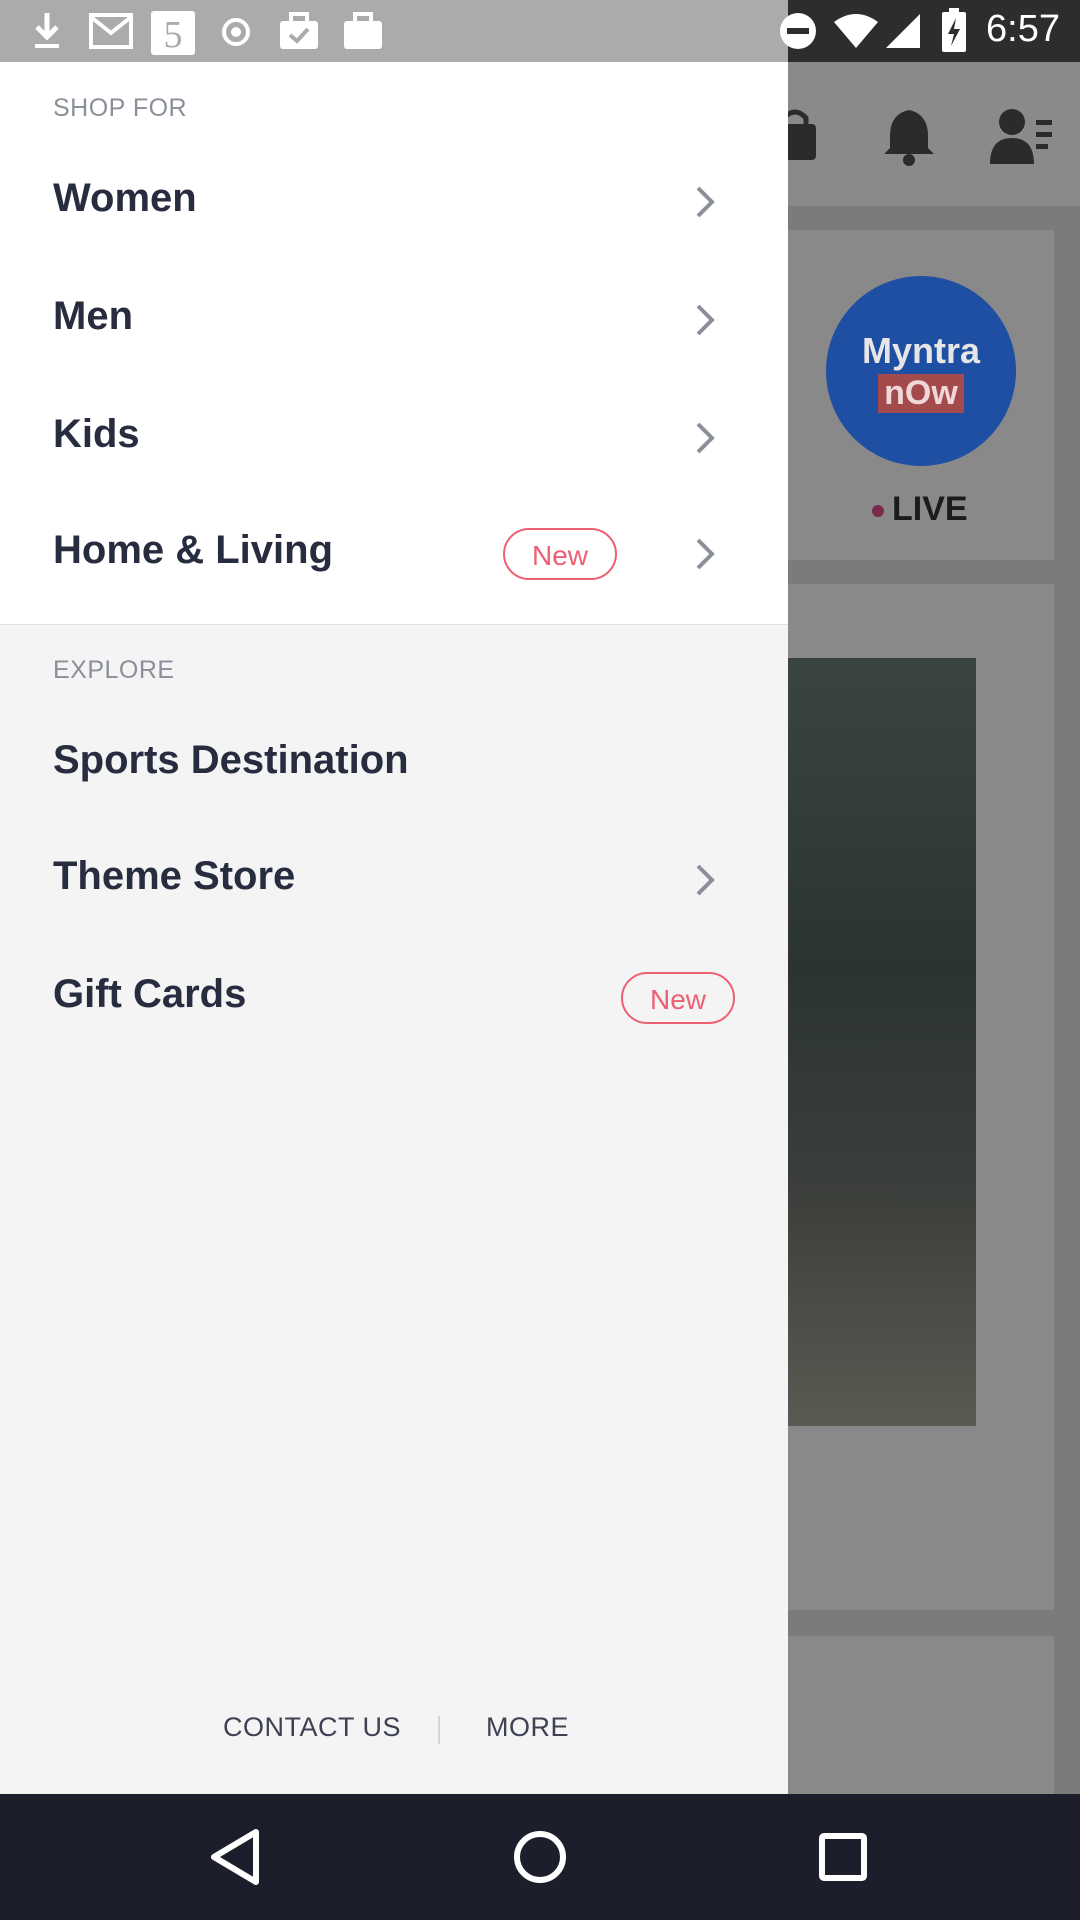 This screenshot has height=1920, width=1080. Describe the element at coordinates (1023, 29) in the screenshot. I see `status-time: 6:57` at that location.